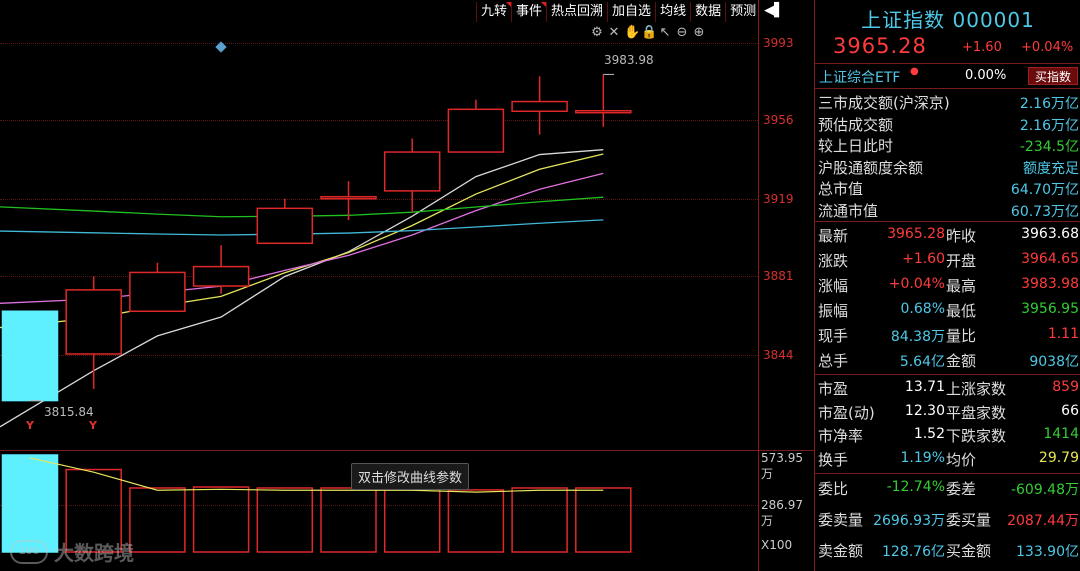 The image size is (1080, 571). Describe the element at coordinates (1047, 552) in the screenshot. I see `field-value: 133.90亿` at that location.